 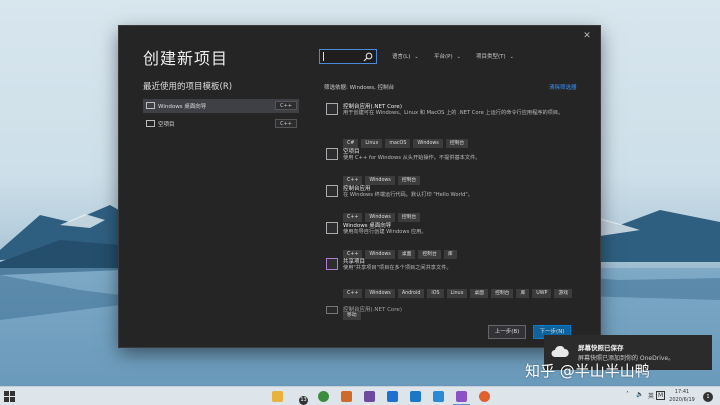 I want to click on watermark: 知乎 @半山半山鸭, so click(x=587, y=371).